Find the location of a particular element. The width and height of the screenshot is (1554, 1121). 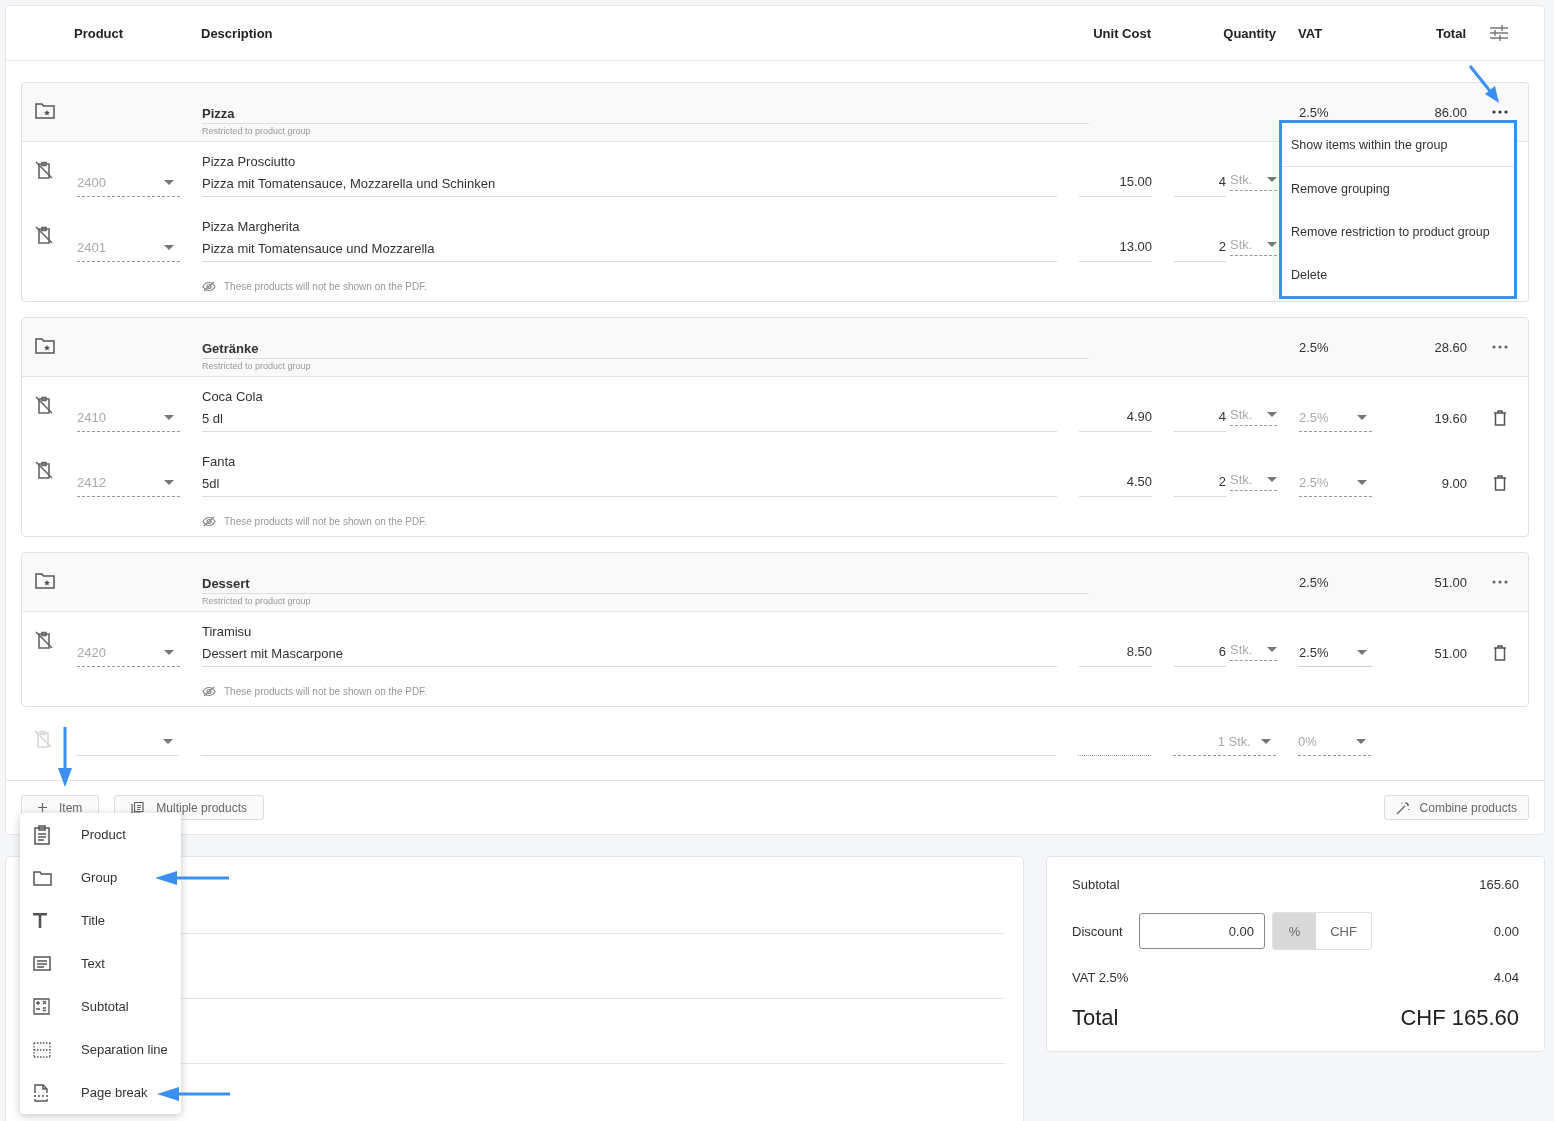

menu-item: Remove grouping is located at coordinates (1398, 188).